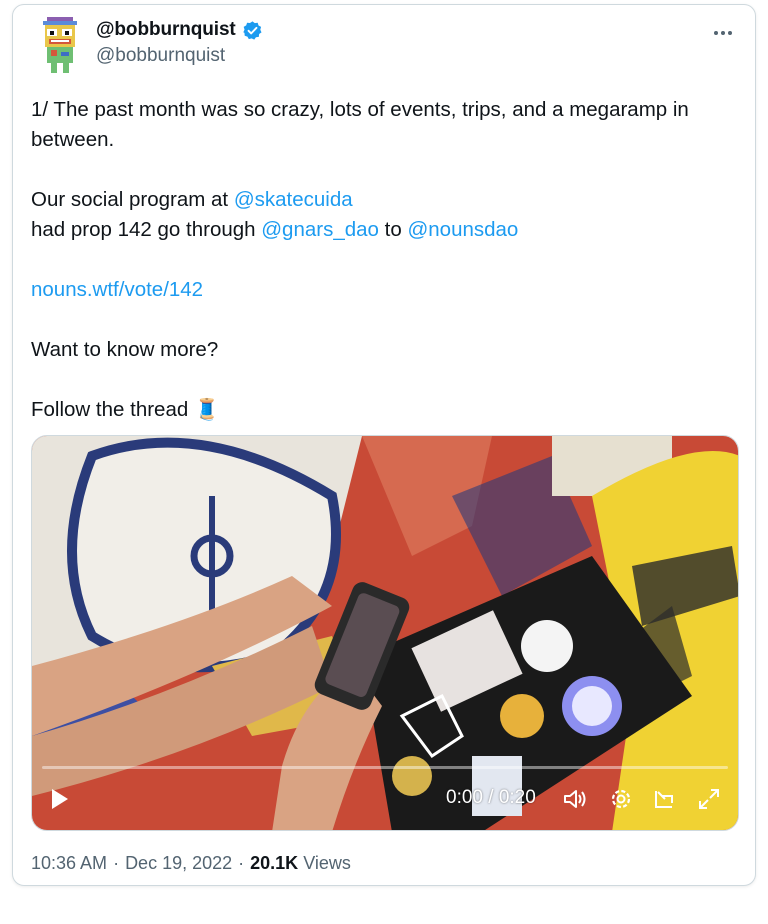  I want to click on avatar, so click(60, 45).